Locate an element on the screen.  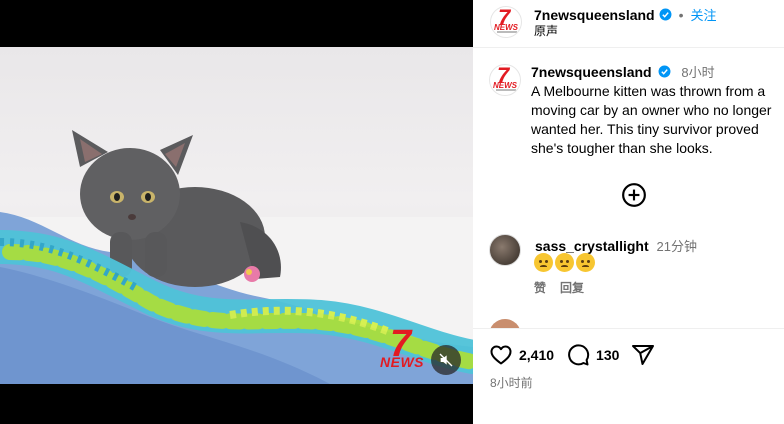
mute-icon is located at coordinates (446, 360).